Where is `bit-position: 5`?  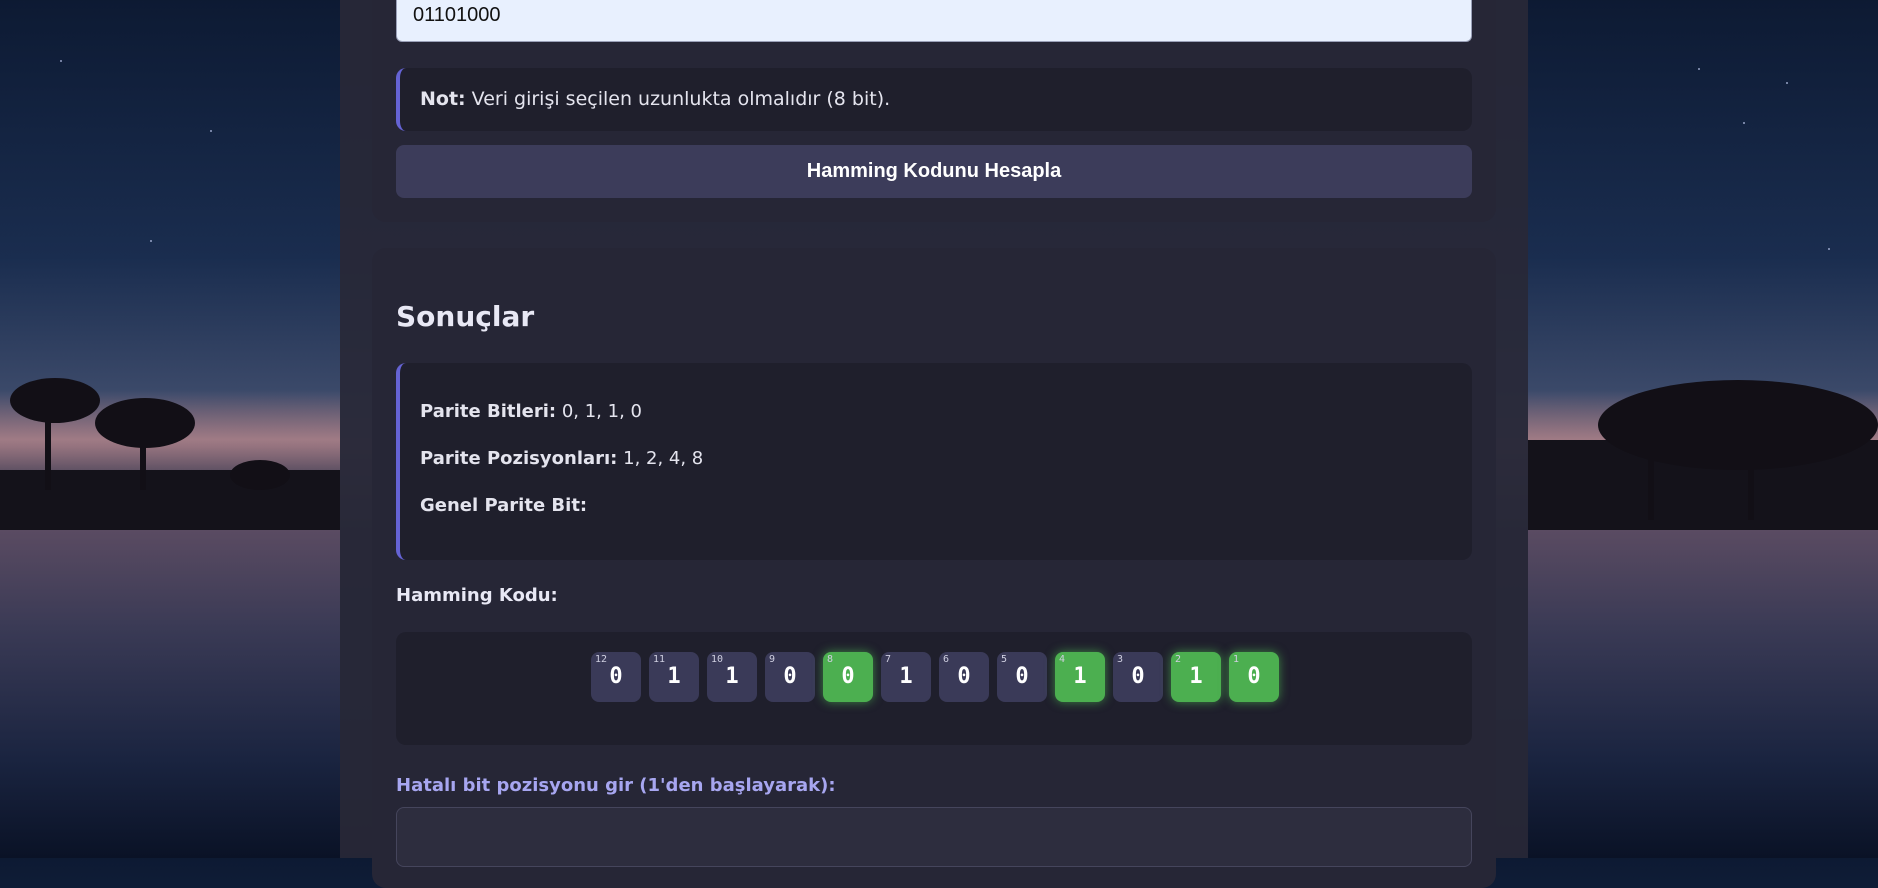 bit-position: 5 is located at coordinates (1004, 659).